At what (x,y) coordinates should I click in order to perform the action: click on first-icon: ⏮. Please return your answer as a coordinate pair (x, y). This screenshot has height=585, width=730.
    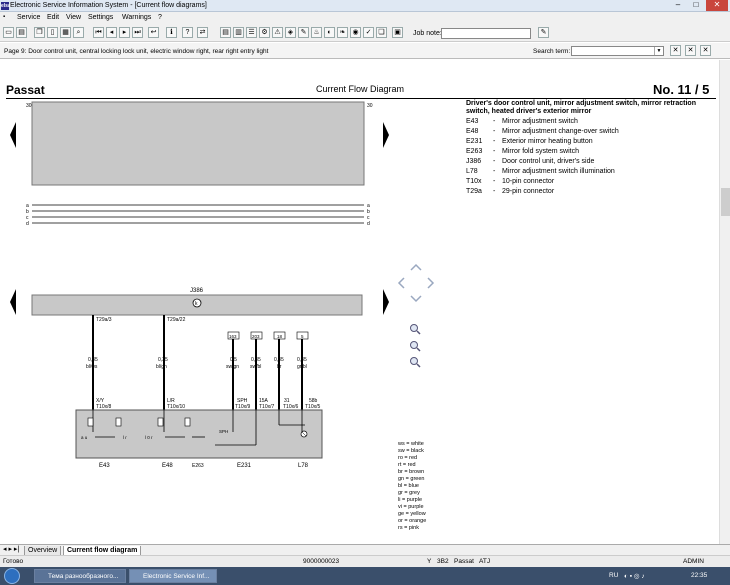
    Looking at the image, I should click on (98, 32).